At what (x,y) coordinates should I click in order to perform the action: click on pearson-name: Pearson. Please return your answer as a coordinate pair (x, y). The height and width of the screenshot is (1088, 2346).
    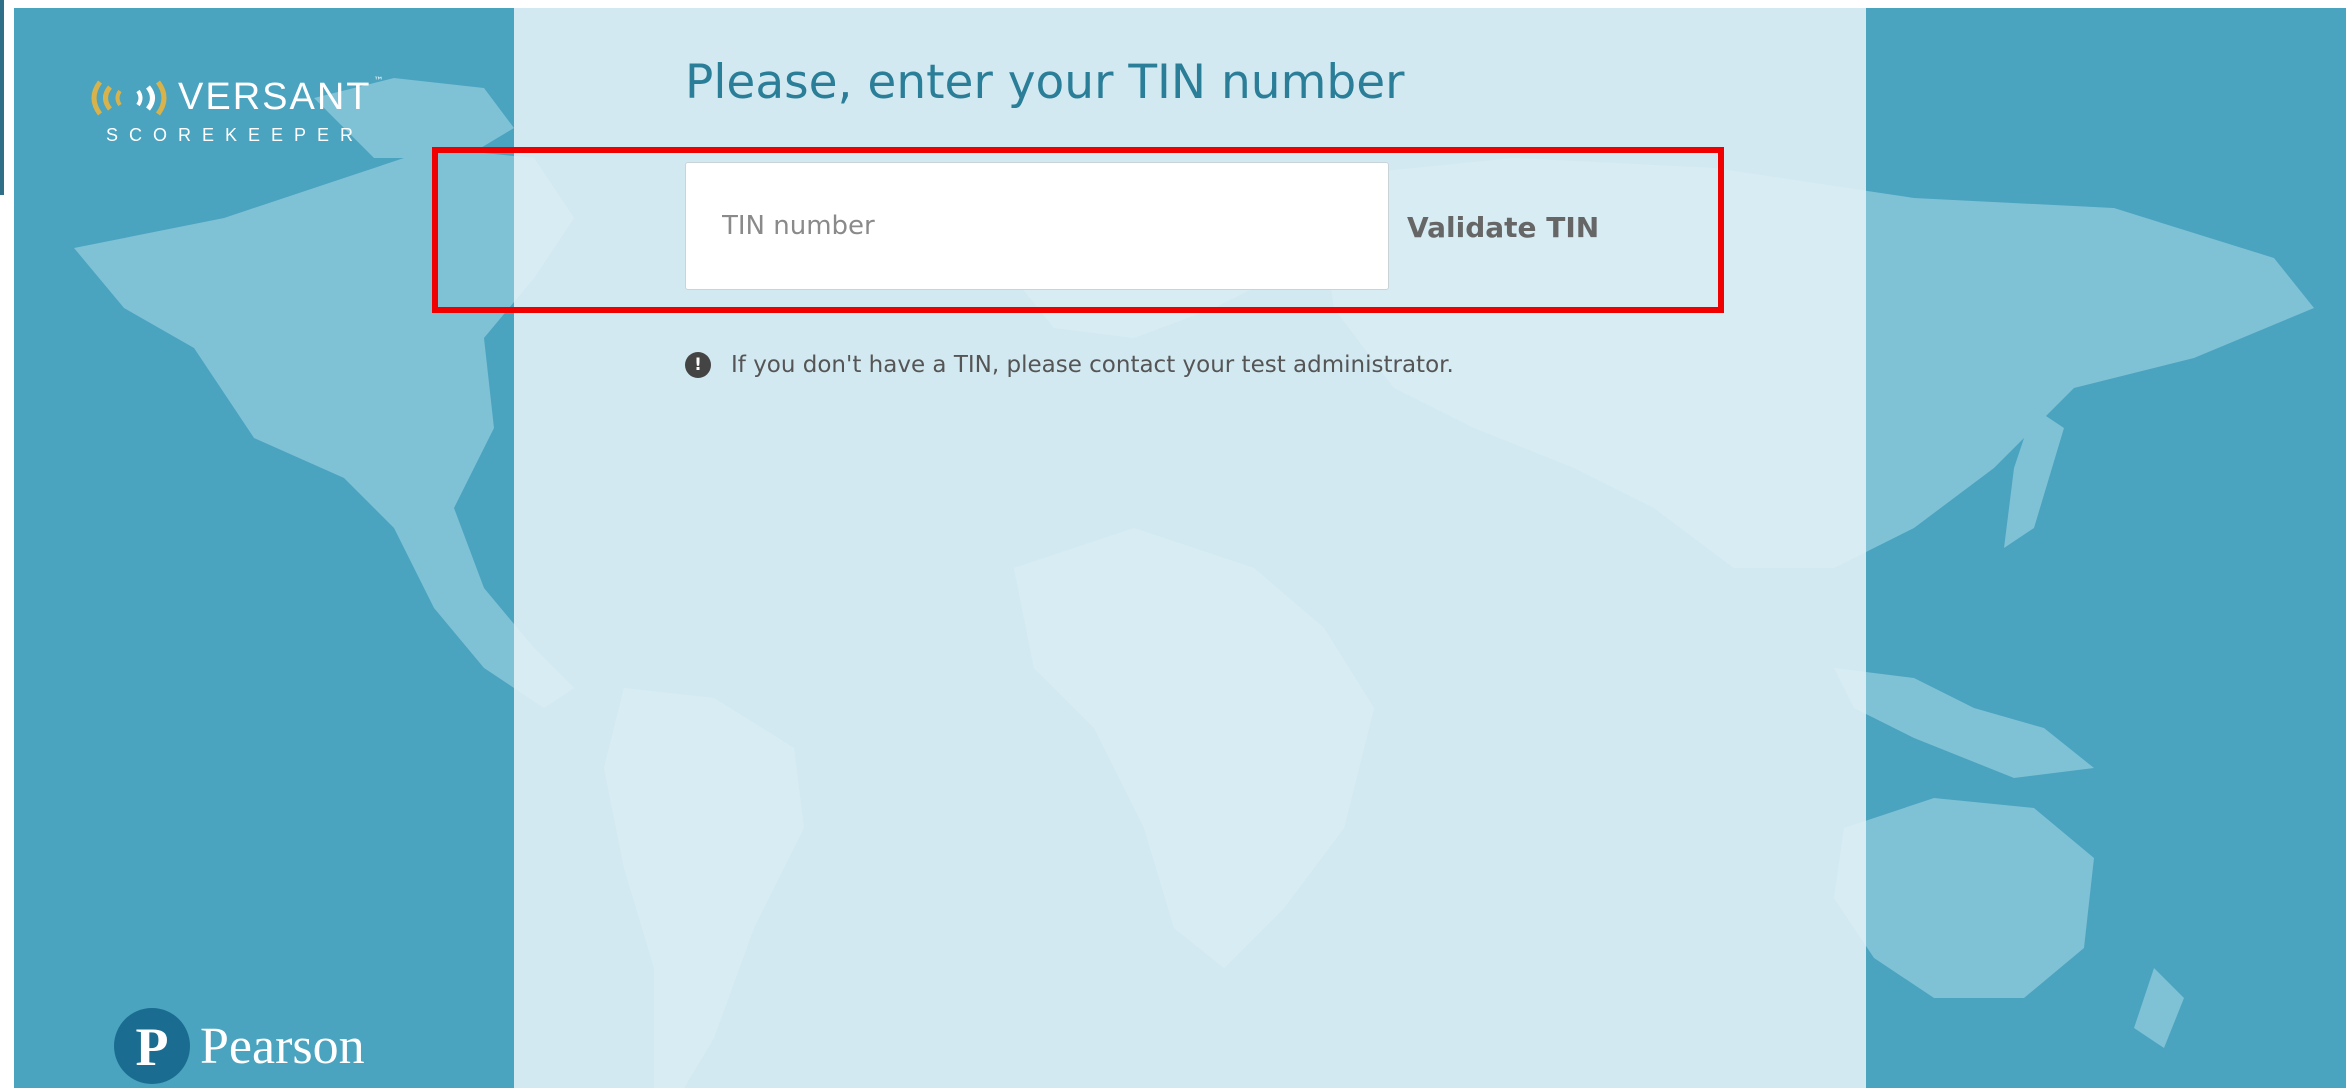
    Looking at the image, I should click on (282, 1046).